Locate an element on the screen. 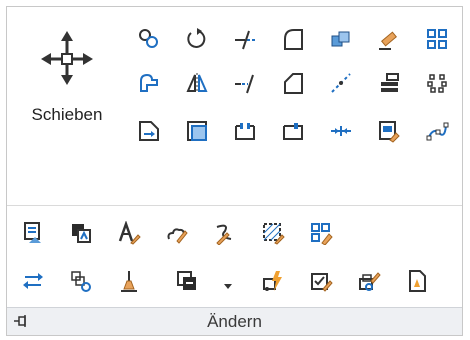 The image size is (470, 340). rectangular-array-button is located at coordinates (437, 39).